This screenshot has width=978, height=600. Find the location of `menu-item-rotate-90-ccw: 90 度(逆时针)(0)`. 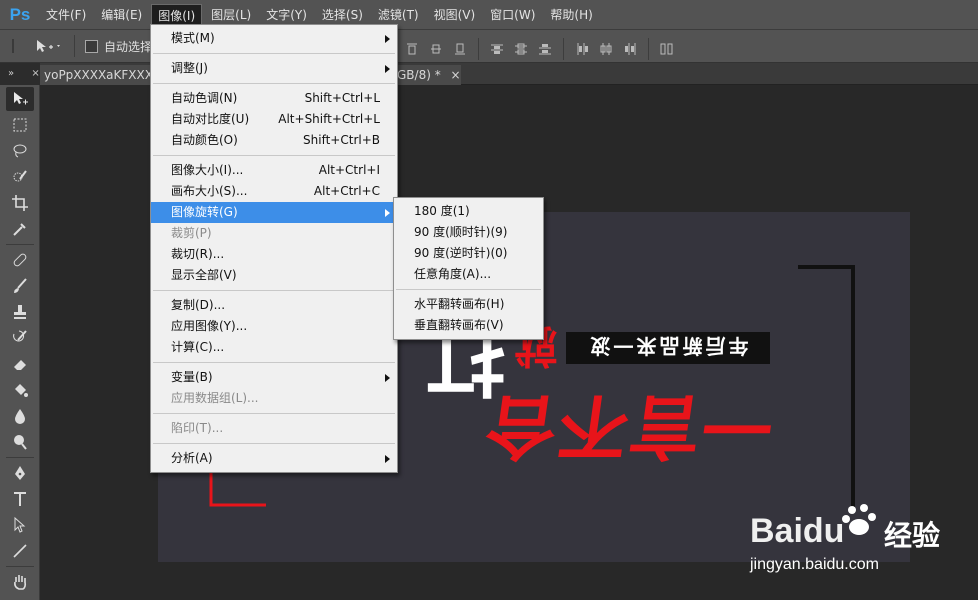

menu-item-rotate-90-ccw: 90 度(逆时针)(0) is located at coordinates (468, 253).